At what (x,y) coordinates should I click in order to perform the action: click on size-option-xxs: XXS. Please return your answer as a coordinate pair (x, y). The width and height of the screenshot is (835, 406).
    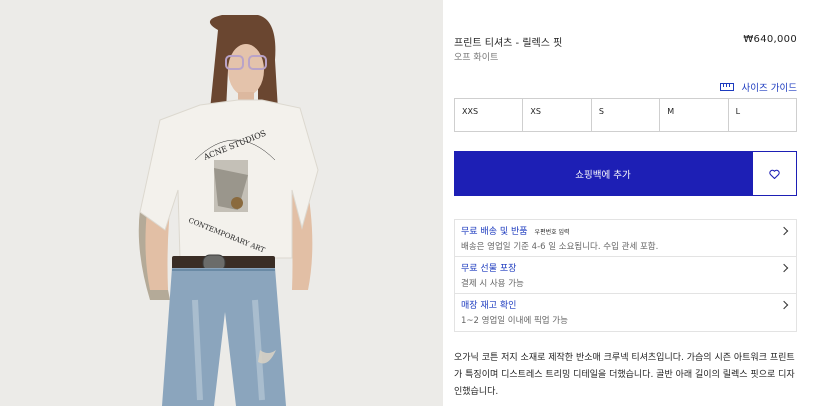
    Looking at the image, I should click on (489, 115).